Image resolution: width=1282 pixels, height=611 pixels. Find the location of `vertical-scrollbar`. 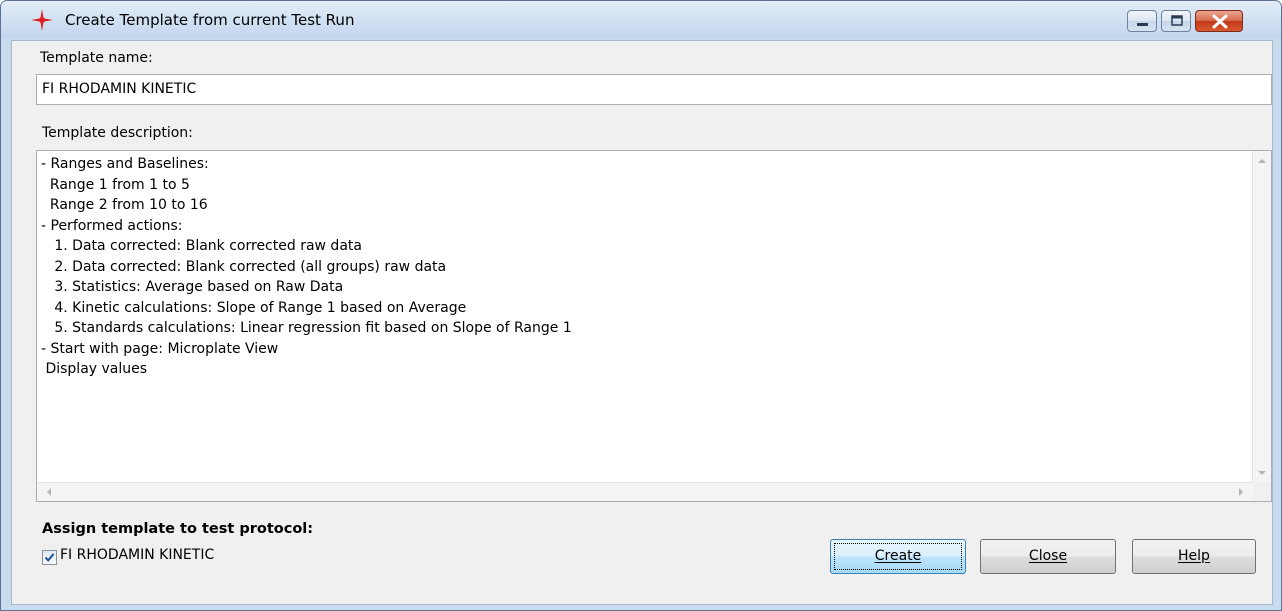

vertical-scrollbar is located at coordinates (1261, 317).